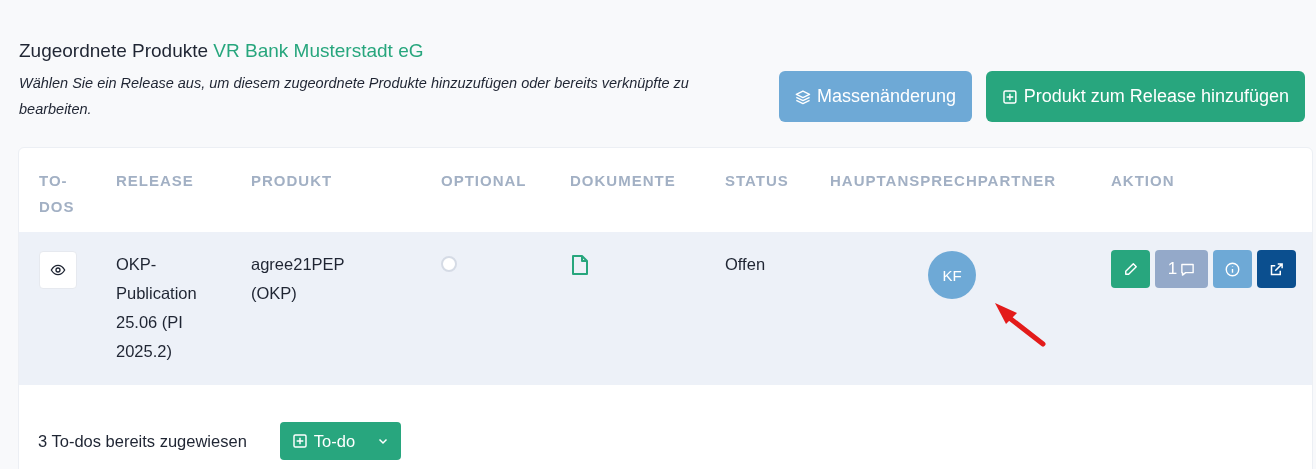 This screenshot has width=1316, height=469. What do you see at coordinates (1143, 181) in the screenshot?
I see `column-header: AKTION` at bounding box center [1143, 181].